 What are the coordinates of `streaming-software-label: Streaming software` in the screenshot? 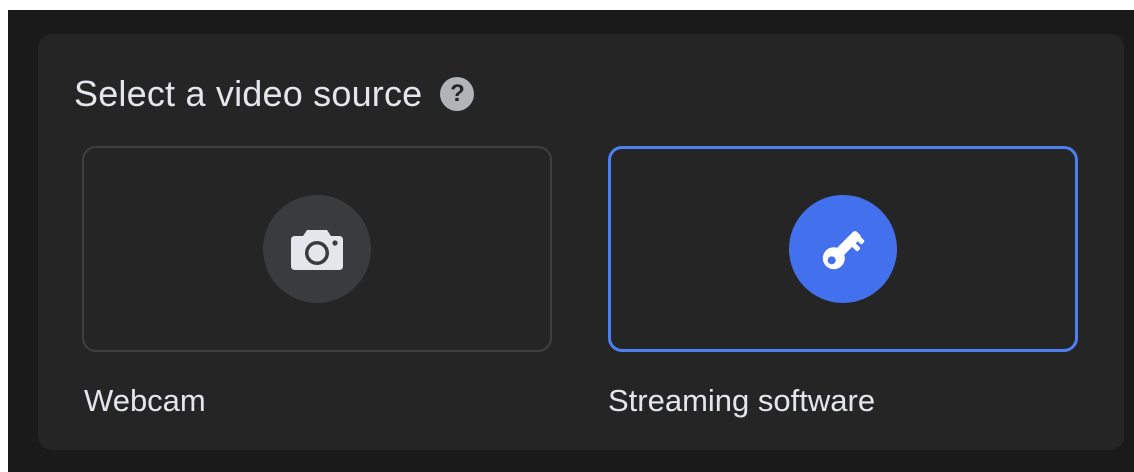 It's located at (742, 400).